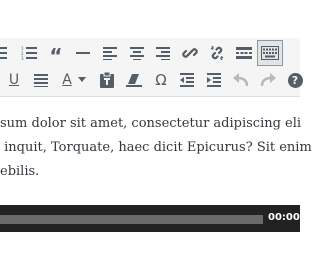 The height and width of the screenshot is (259, 320). I want to click on remove-link-icon, so click(217, 53).